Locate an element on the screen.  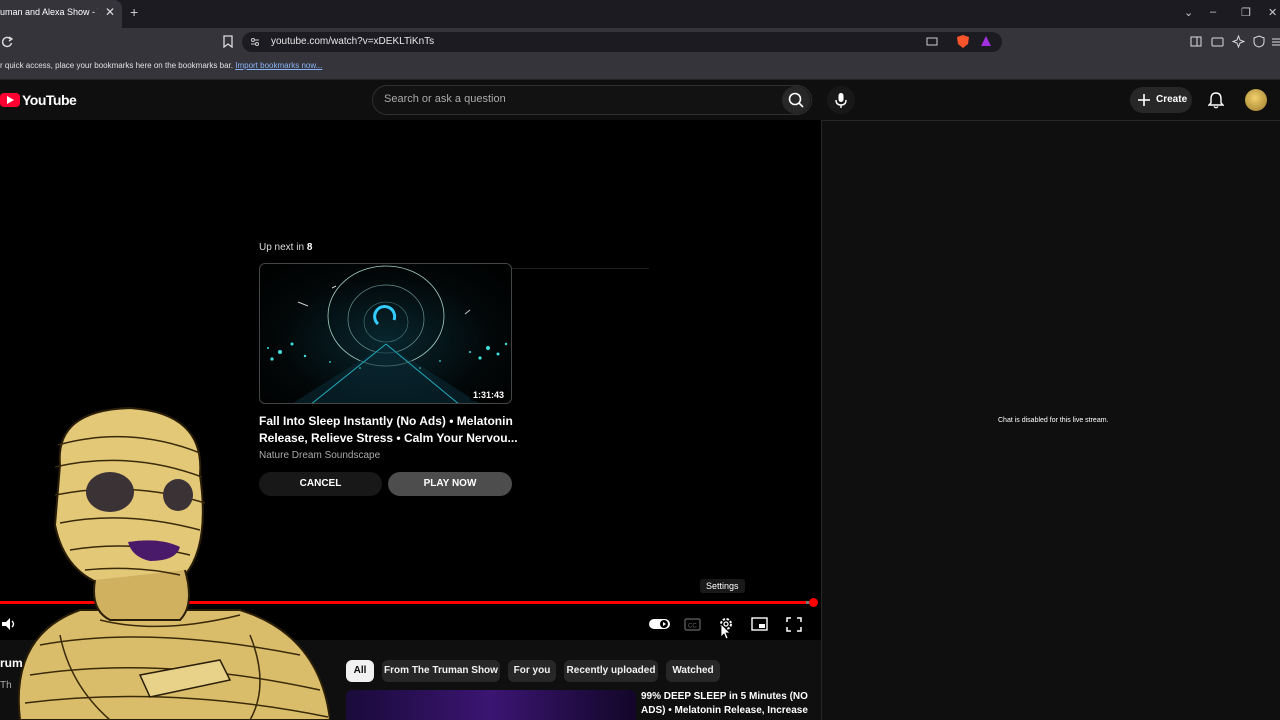
sidebar-toggle-icon is located at coordinates (1196, 41).